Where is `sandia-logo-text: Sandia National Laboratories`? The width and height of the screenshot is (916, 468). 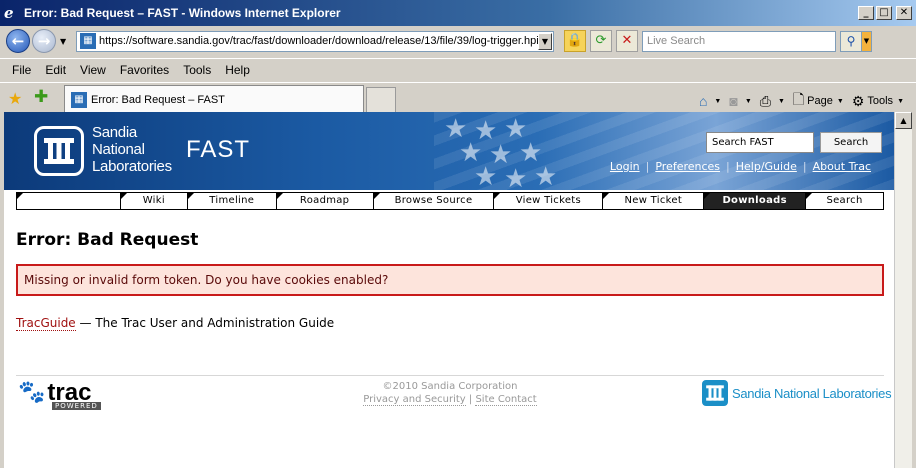 sandia-logo-text: Sandia National Laboratories is located at coordinates (132, 149).